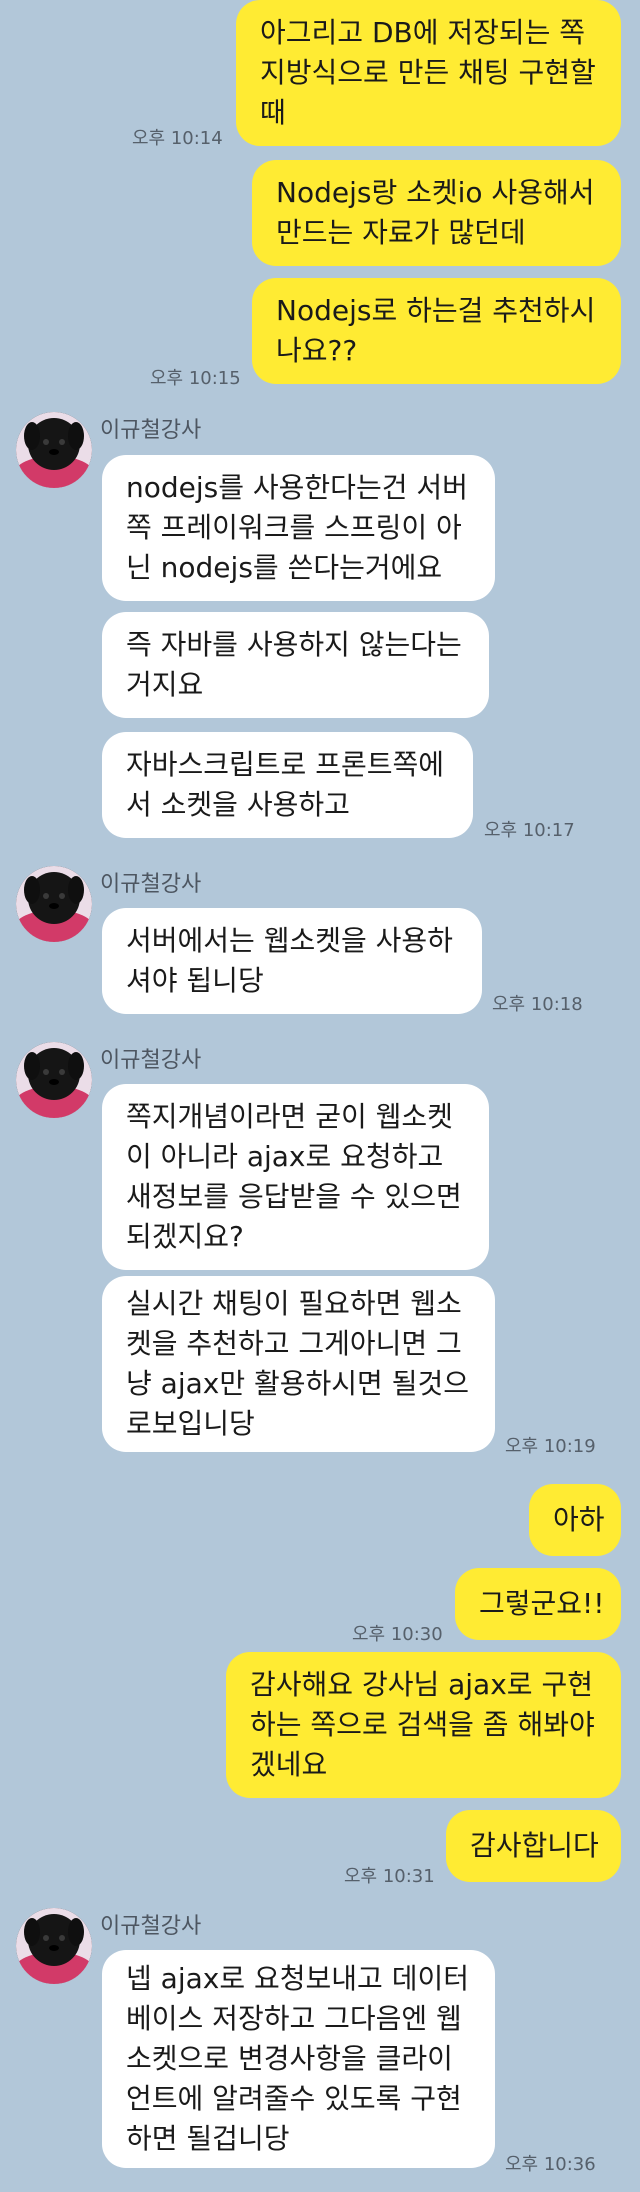  I want to click on message-text-line: 냥 ajax만 활용하시면 될것으, so click(297, 1383).